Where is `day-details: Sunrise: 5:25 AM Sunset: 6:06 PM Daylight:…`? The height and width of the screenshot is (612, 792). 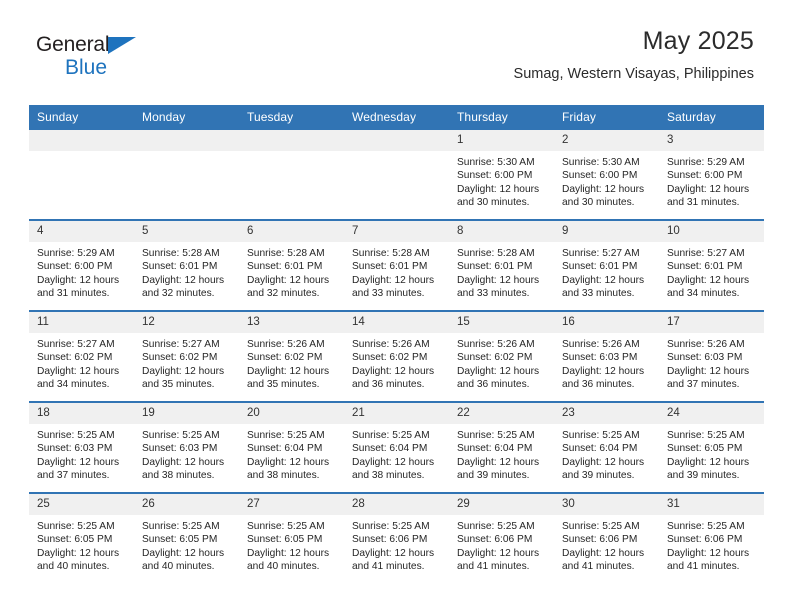 day-details: Sunrise: 5:25 AM Sunset: 6:06 PM Daylight:… is located at coordinates (396, 544).